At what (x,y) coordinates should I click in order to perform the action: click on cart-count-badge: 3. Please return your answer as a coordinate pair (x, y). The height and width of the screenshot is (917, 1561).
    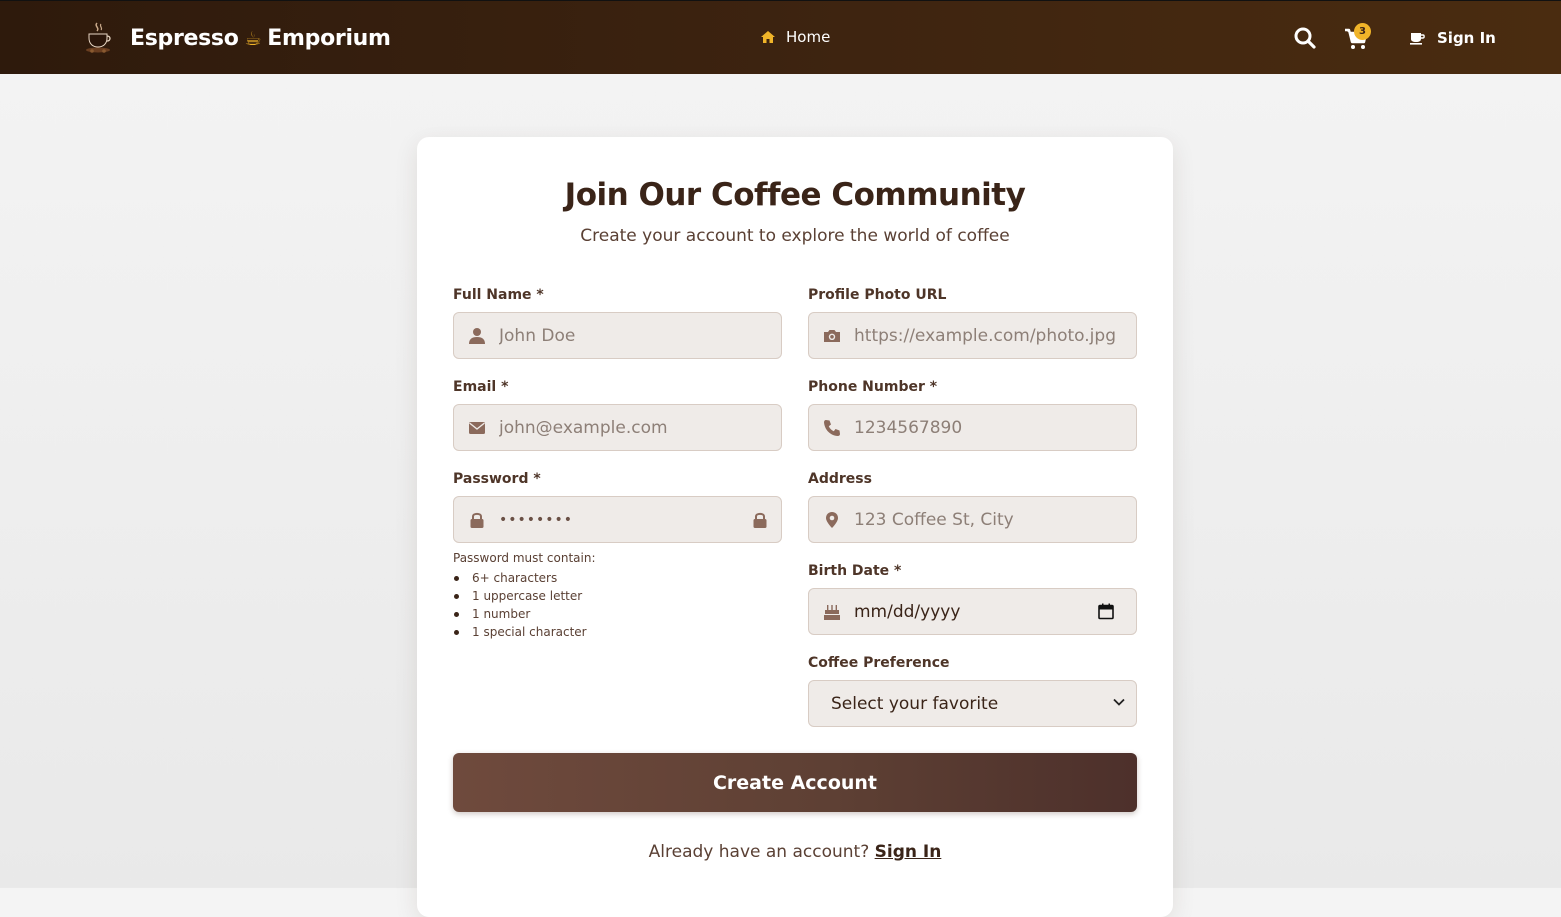
    Looking at the image, I should click on (1362, 31).